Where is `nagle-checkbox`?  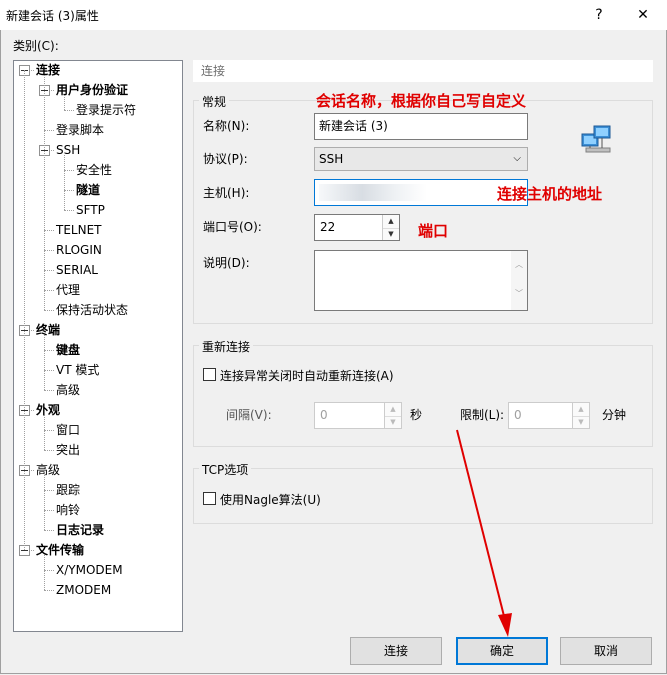
nagle-checkbox is located at coordinates (209, 498).